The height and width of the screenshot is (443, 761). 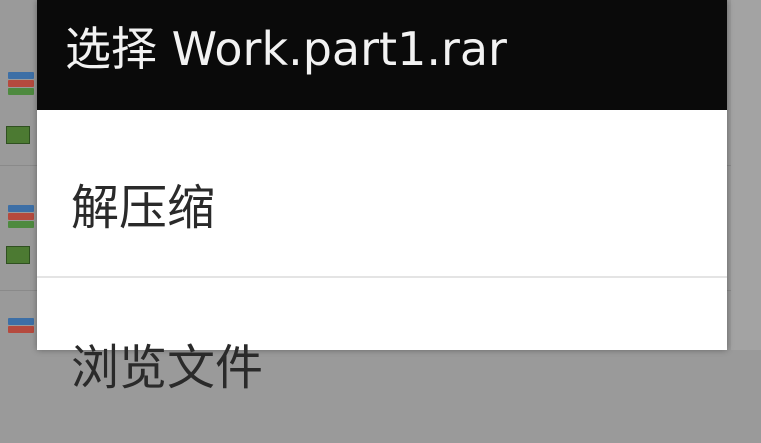 I want to click on menu-item-label: 解压缩, so click(x=143, y=208).